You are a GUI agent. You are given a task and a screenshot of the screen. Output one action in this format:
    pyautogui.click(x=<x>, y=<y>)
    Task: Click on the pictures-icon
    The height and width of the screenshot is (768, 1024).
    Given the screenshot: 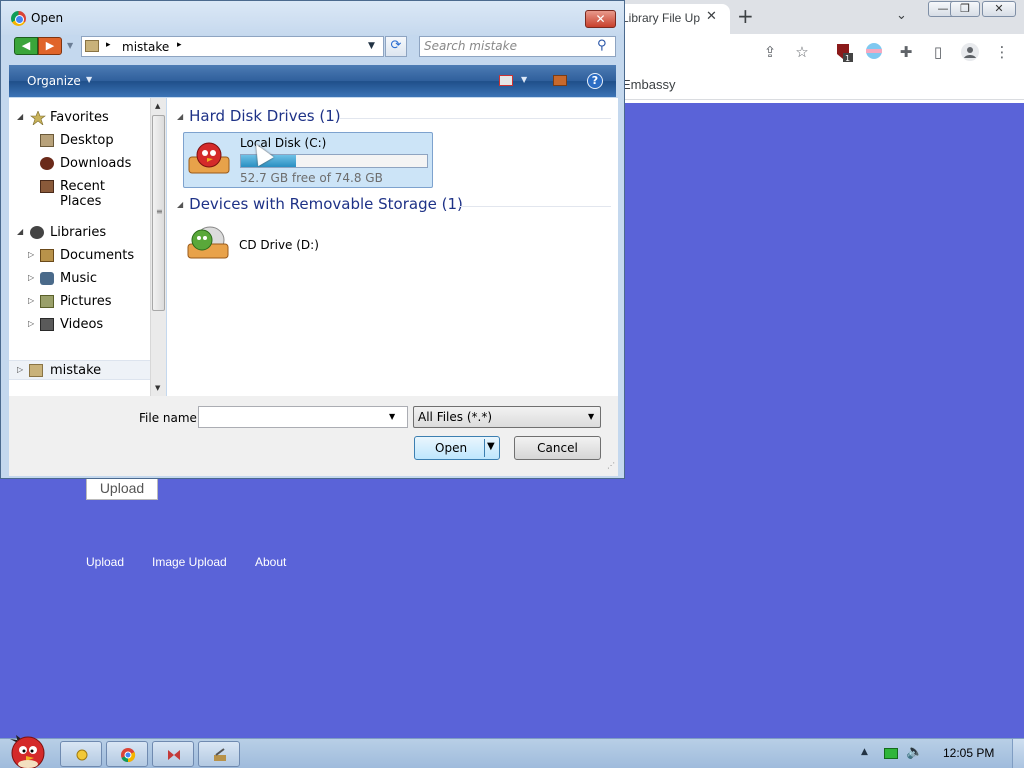 What is the action you would take?
    pyautogui.click(x=47, y=301)
    